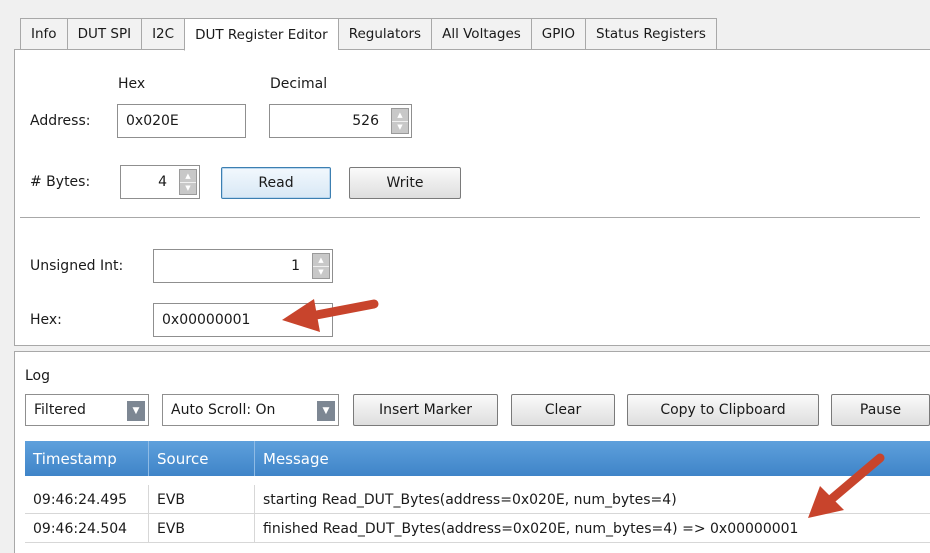 This screenshot has height=553, width=930. What do you see at coordinates (223, 410) in the screenshot?
I see `autoscroll-value: Auto Scroll: On` at bounding box center [223, 410].